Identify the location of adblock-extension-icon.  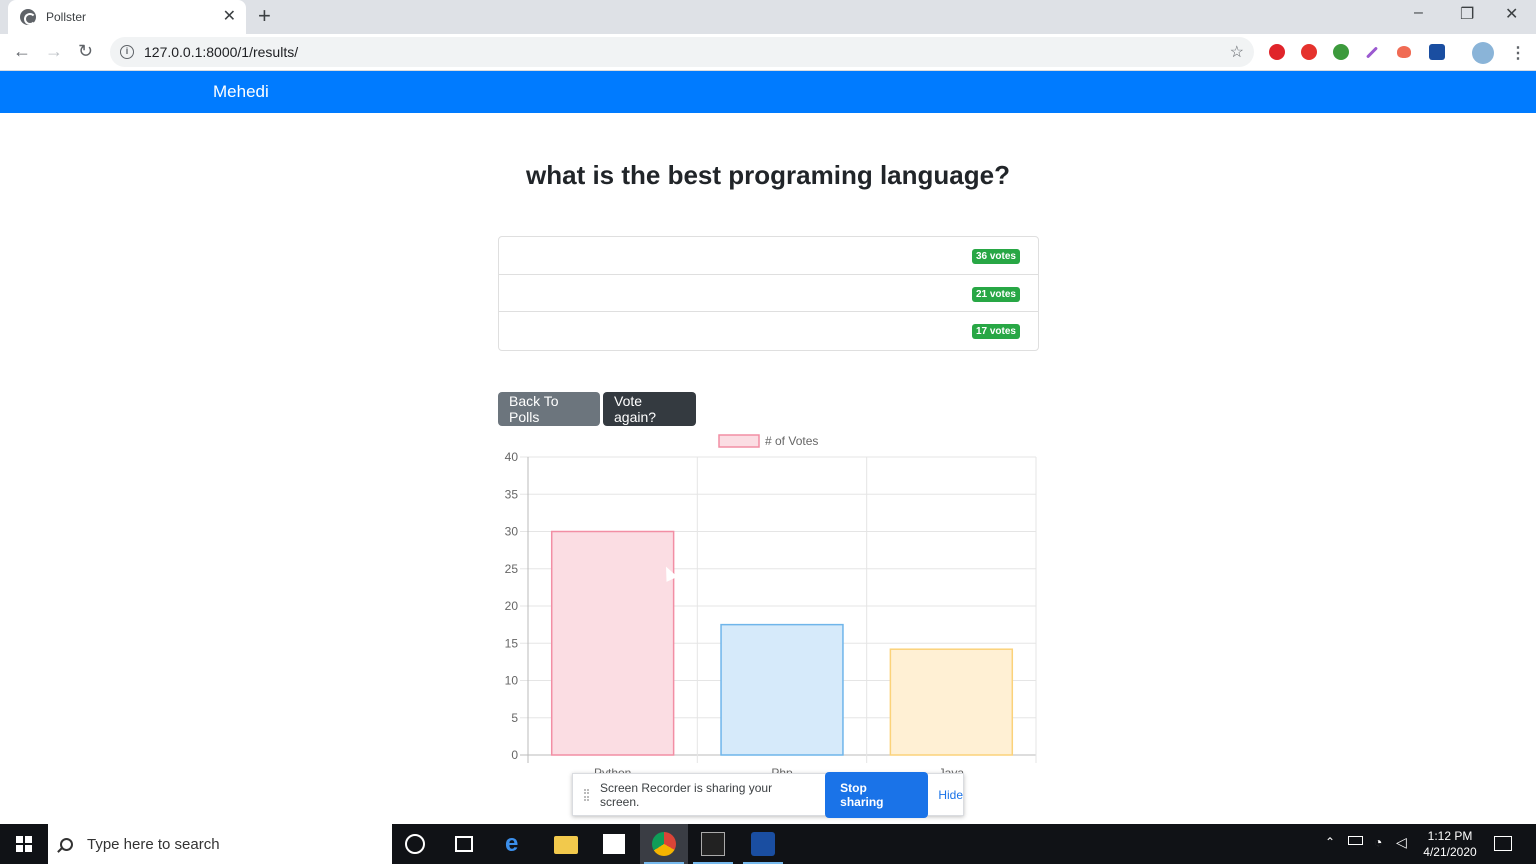
(1277, 52).